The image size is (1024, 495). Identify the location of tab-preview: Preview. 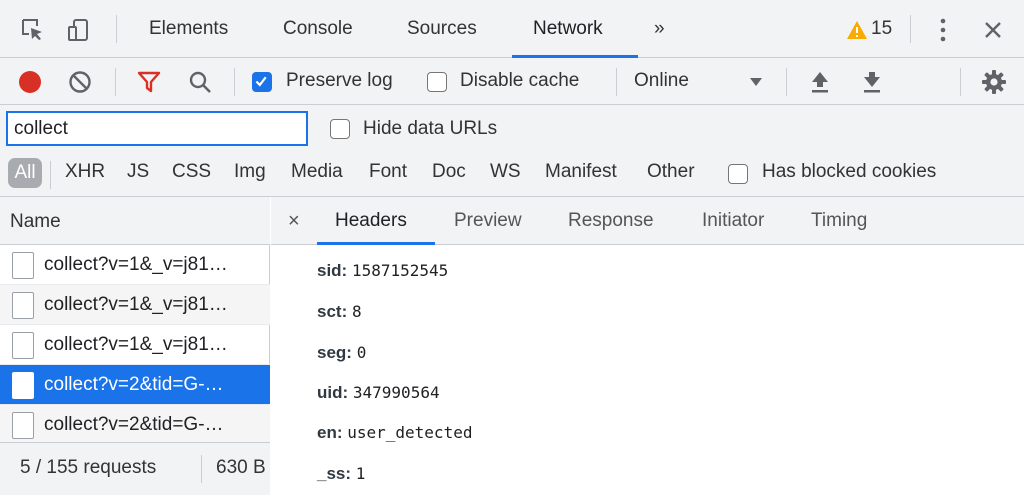
(488, 221).